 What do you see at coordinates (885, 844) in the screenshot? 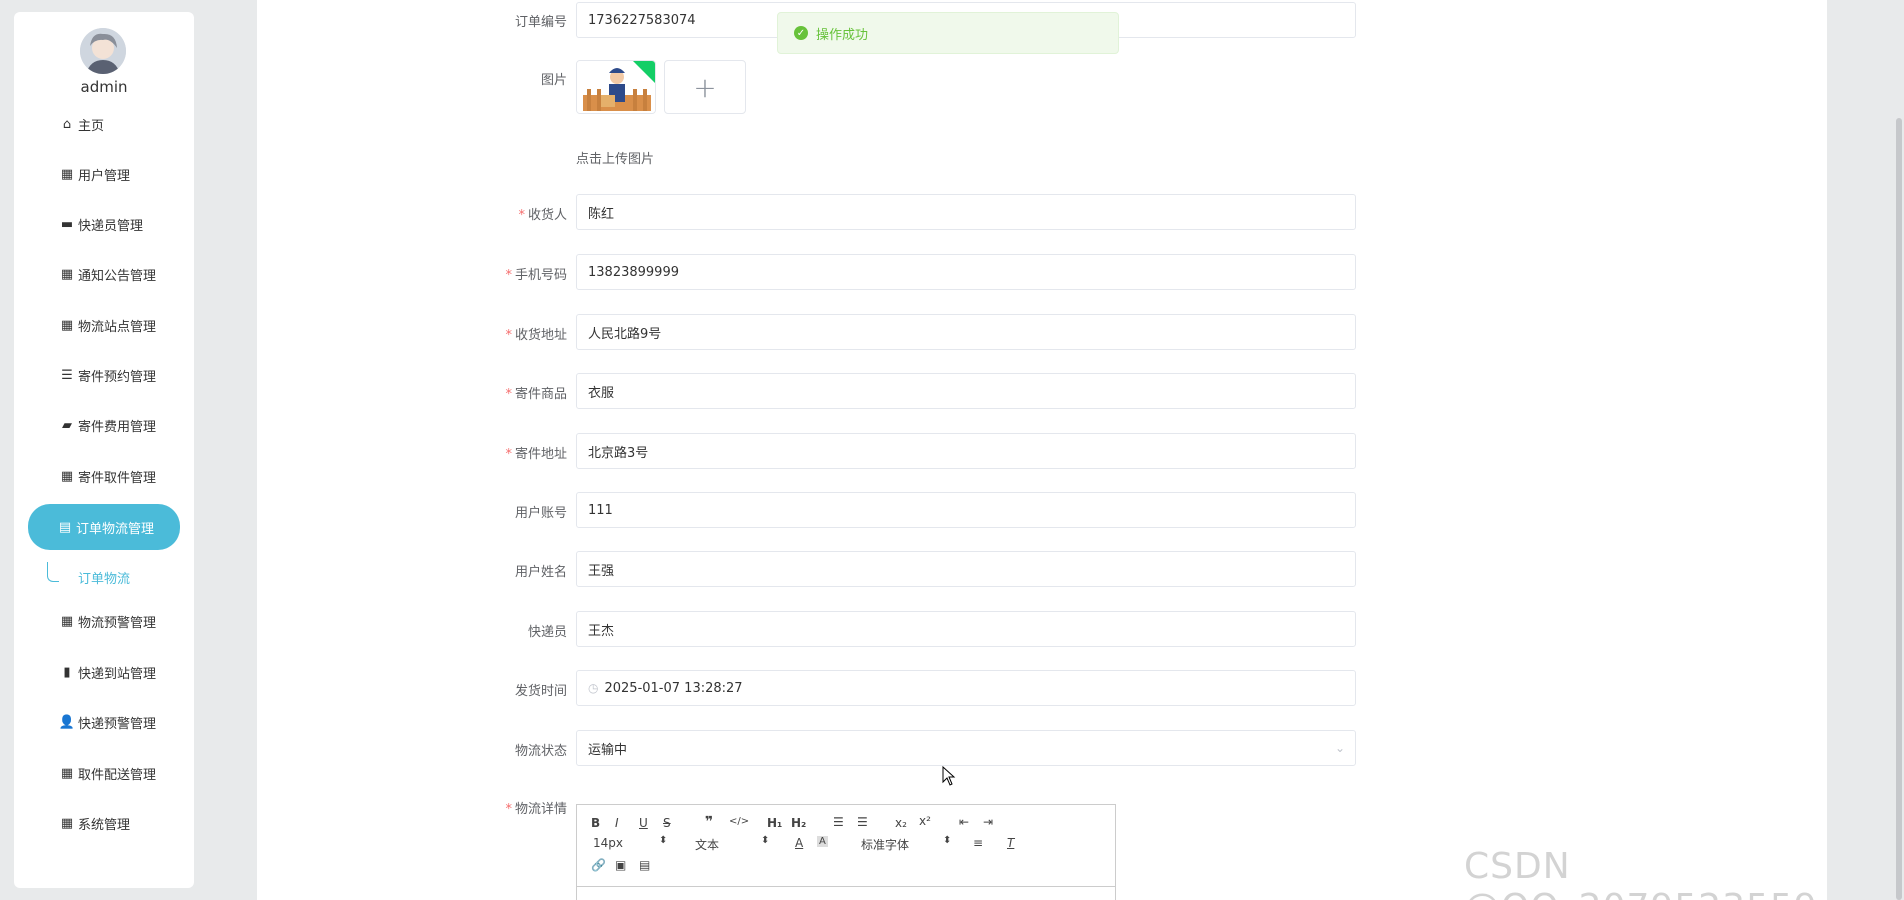
I see `font-family-select: 标准字体` at bounding box center [885, 844].